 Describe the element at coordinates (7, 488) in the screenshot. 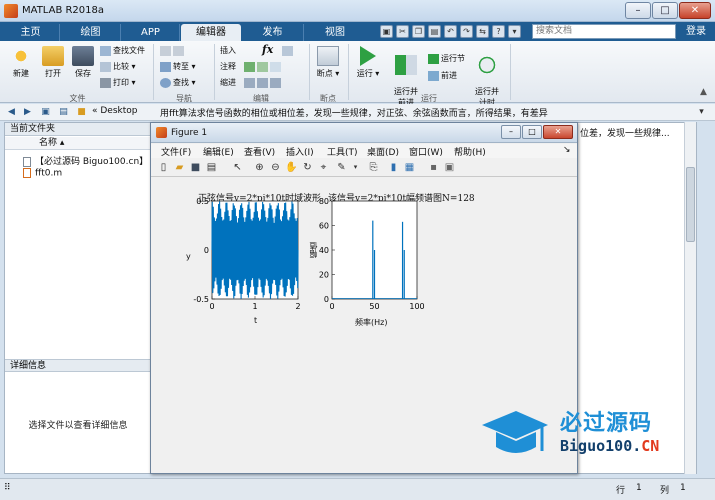

I see `status-grip-icon: ⠿` at that location.